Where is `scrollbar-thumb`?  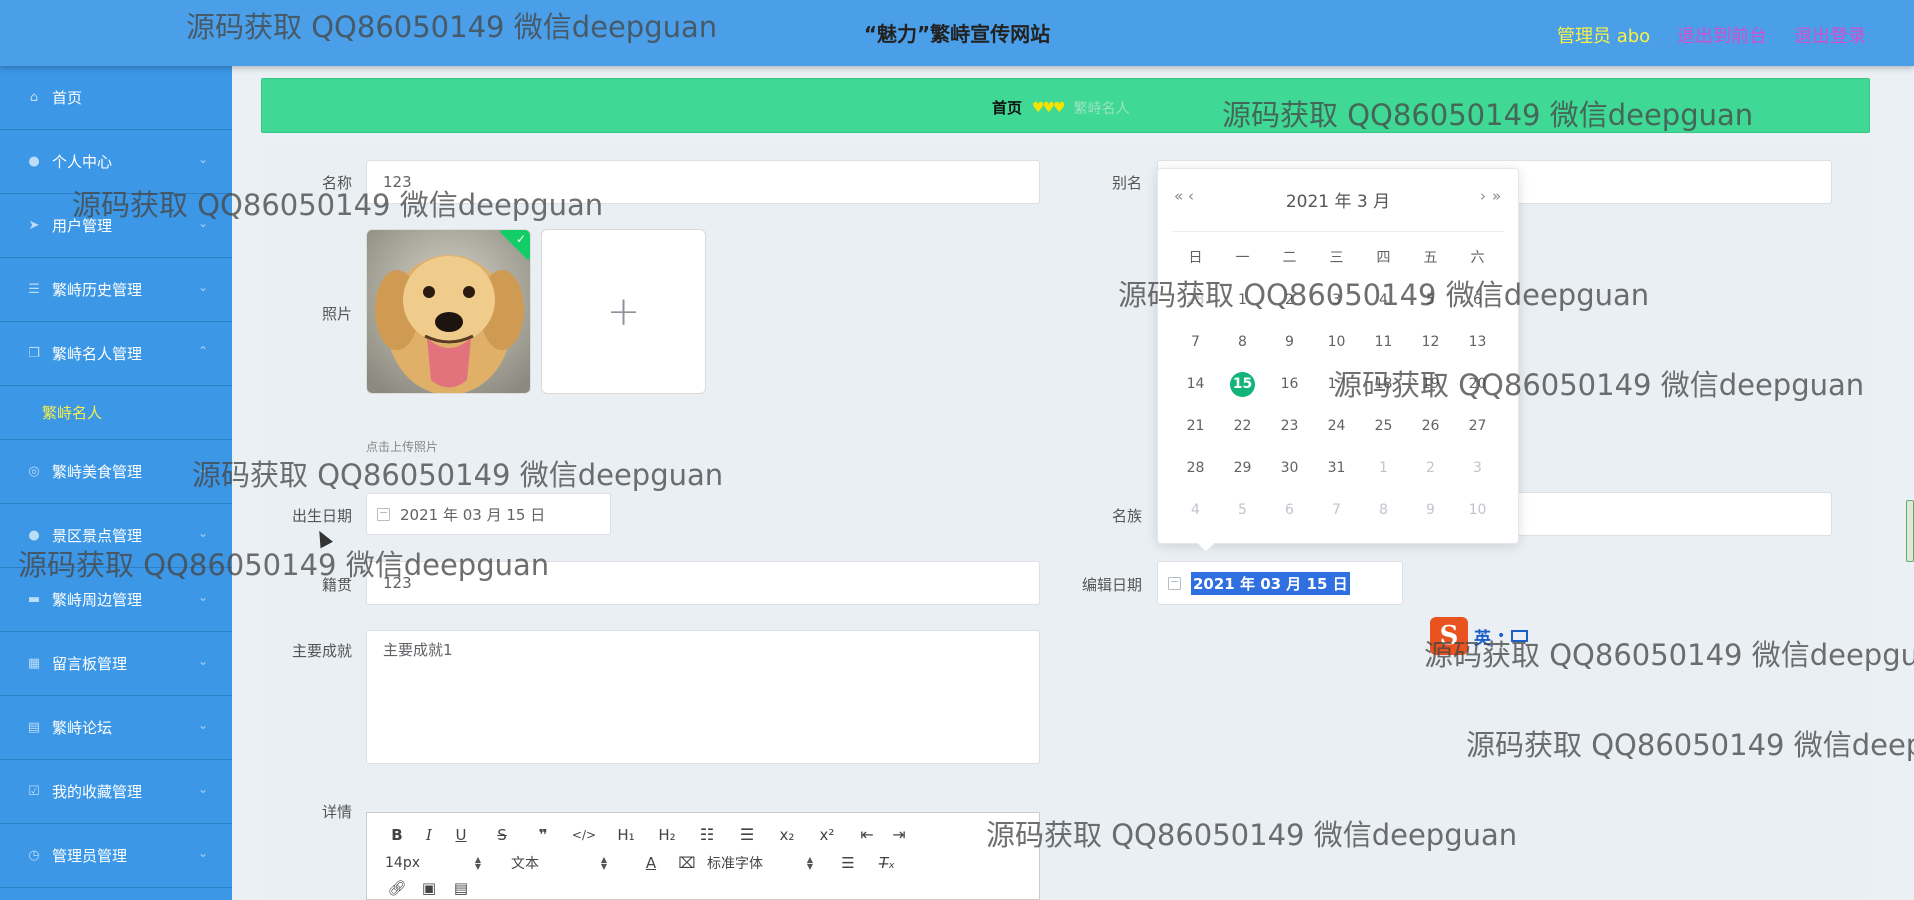
scrollbar-thumb is located at coordinates (1910, 531).